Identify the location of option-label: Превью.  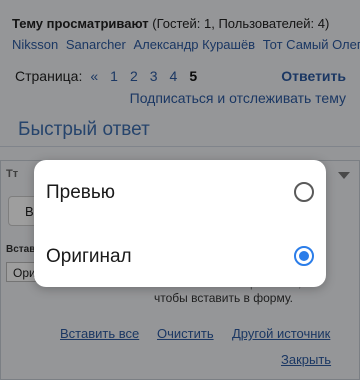
(81, 192).